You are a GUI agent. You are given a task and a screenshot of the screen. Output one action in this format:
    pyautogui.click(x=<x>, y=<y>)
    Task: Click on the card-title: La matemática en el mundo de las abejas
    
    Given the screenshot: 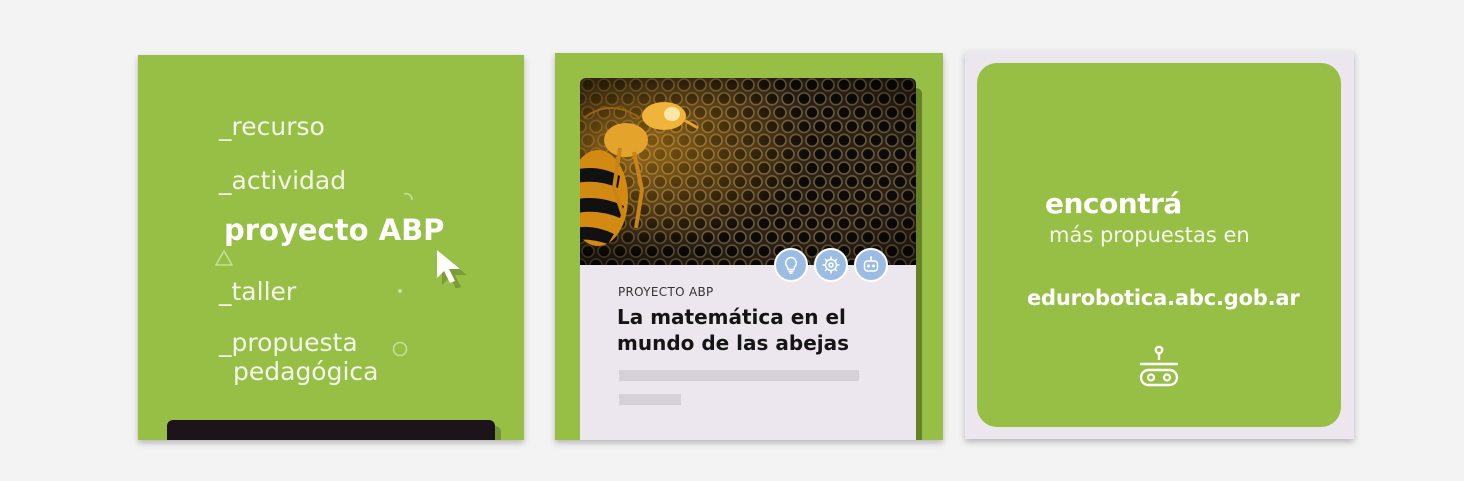 What is the action you would take?
    pyautogui.click(x=733, y=330)
    